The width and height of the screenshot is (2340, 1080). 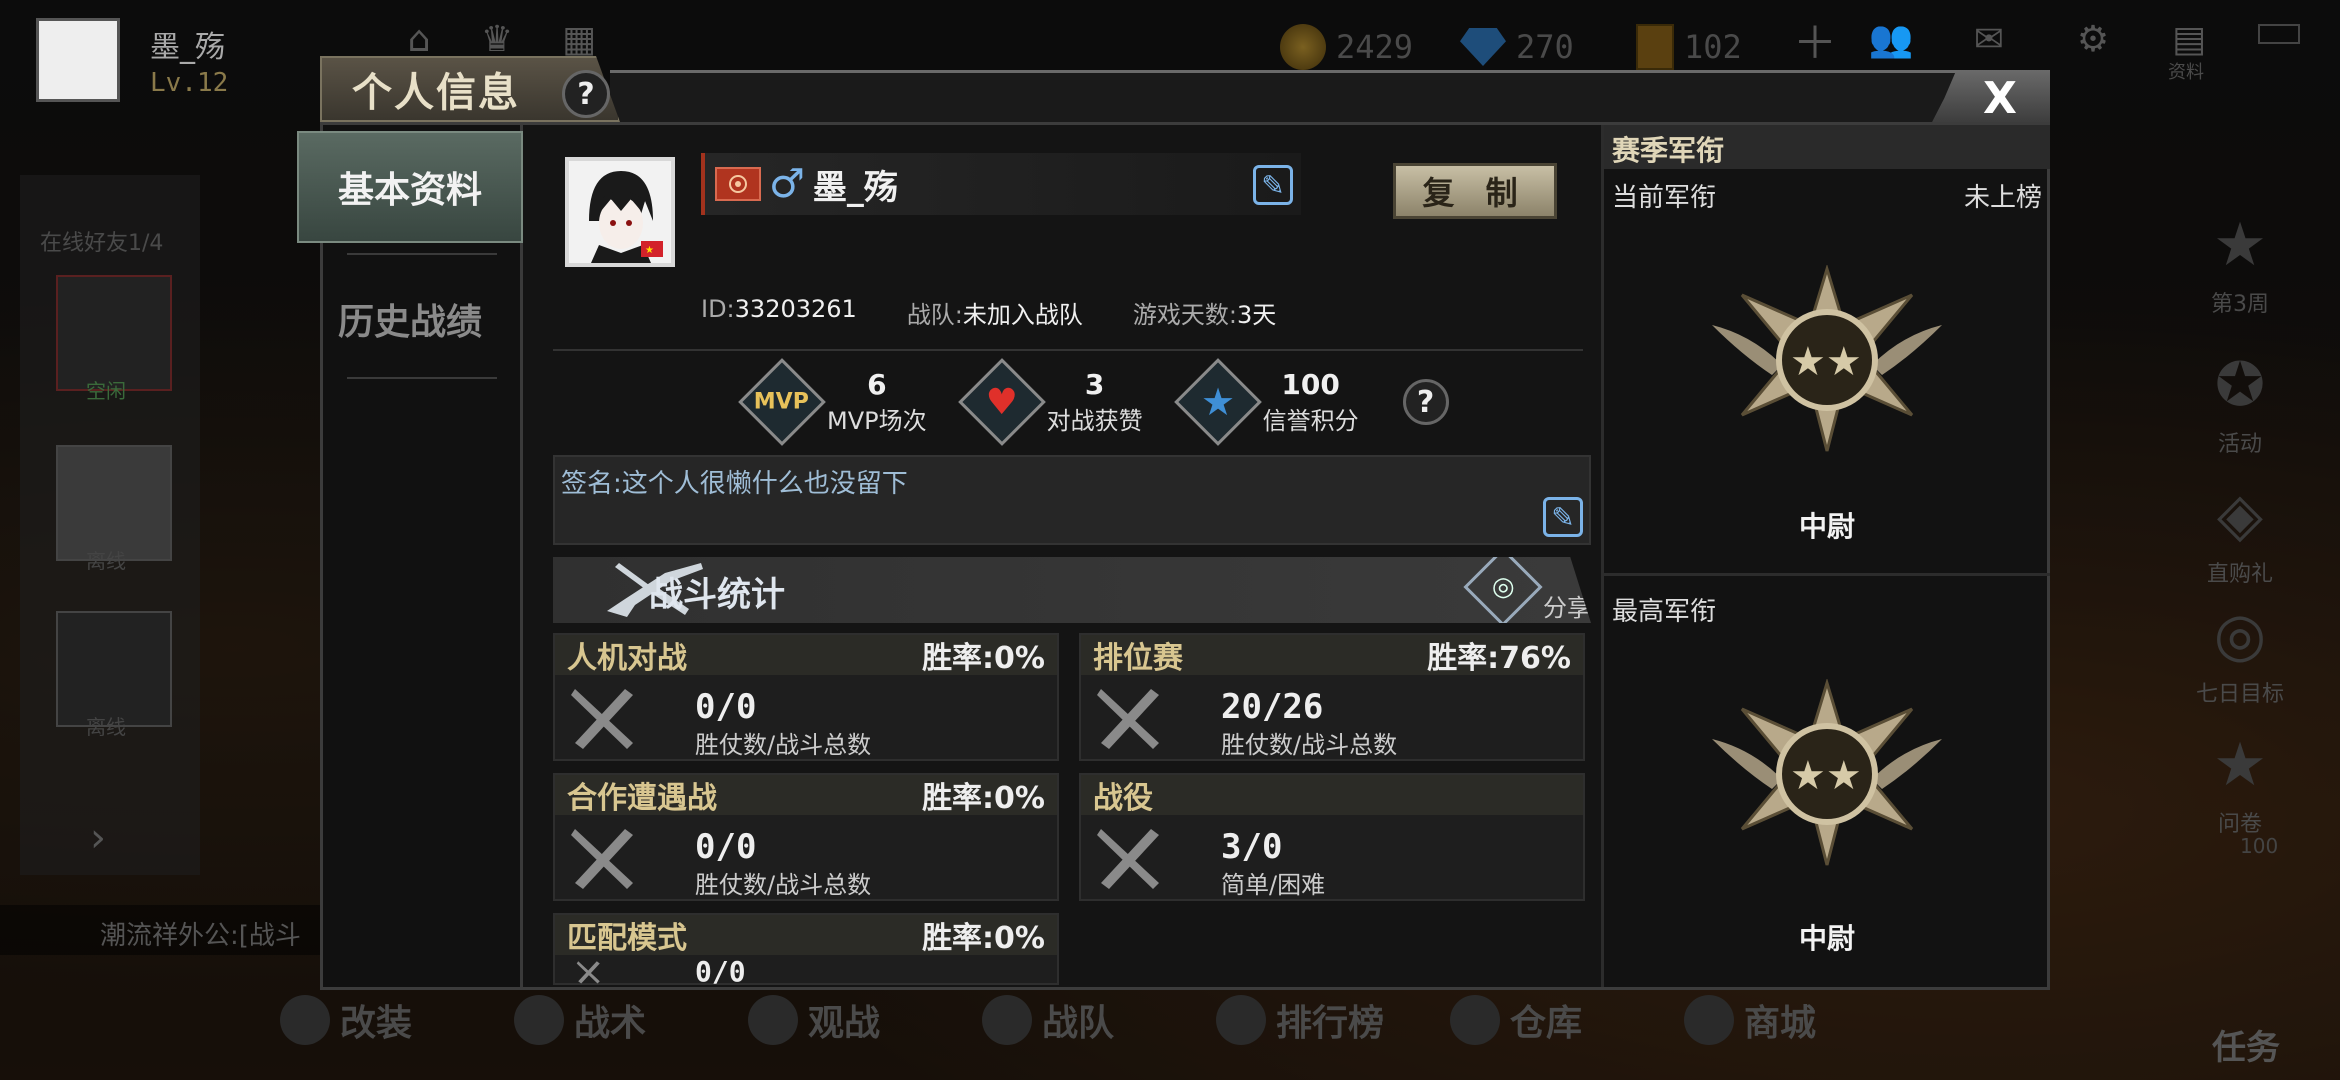 What do you see at coordinates (1483, 47) in the screenshot?
I see `diamond-icon` at bounding box center [1483, 47].